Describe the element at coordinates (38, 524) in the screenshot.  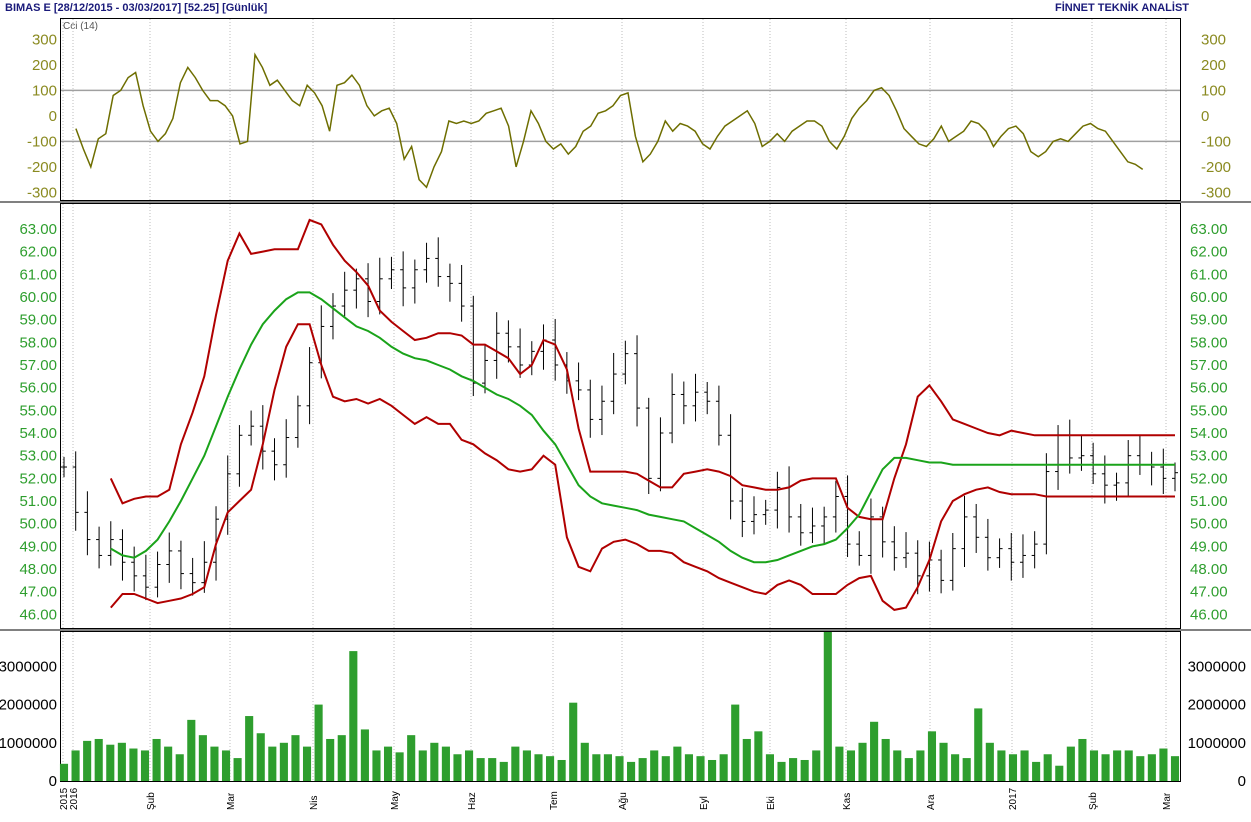
I see `price-ytick-left-13: 50.00` at that location.